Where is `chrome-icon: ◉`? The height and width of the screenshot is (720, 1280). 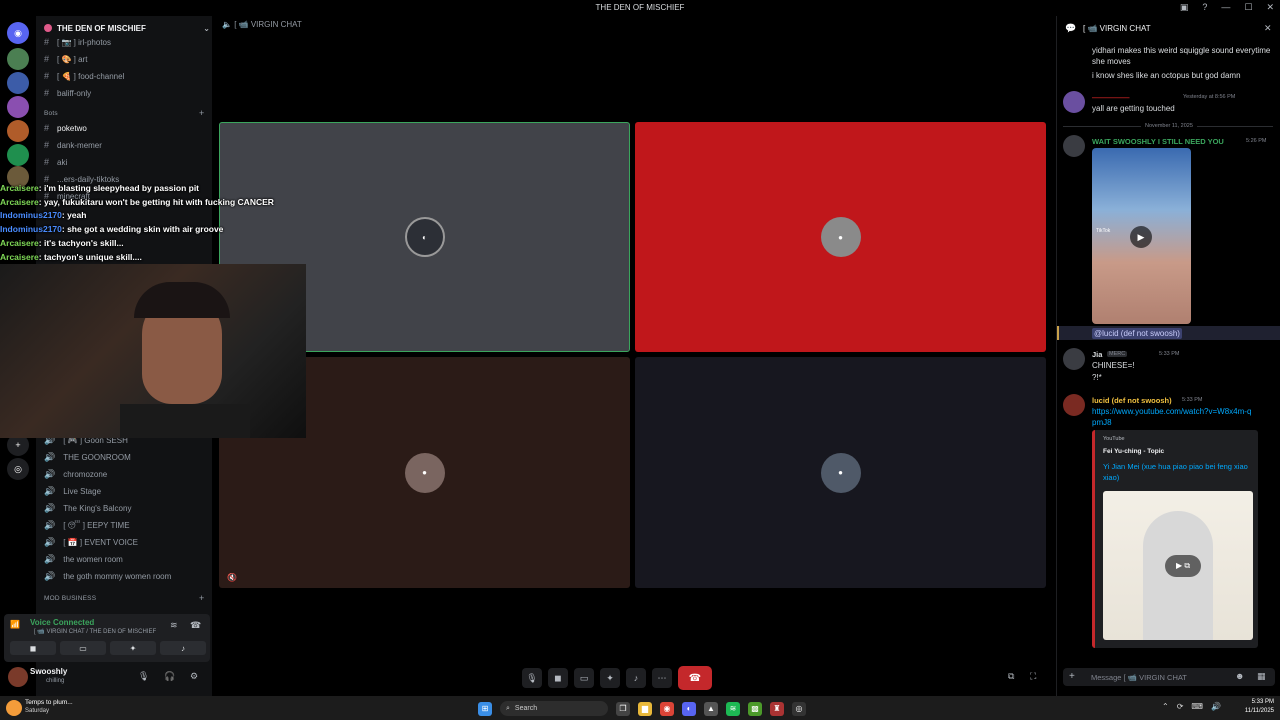
chrome-icon: ◉ is located at coordinates (667, 708).